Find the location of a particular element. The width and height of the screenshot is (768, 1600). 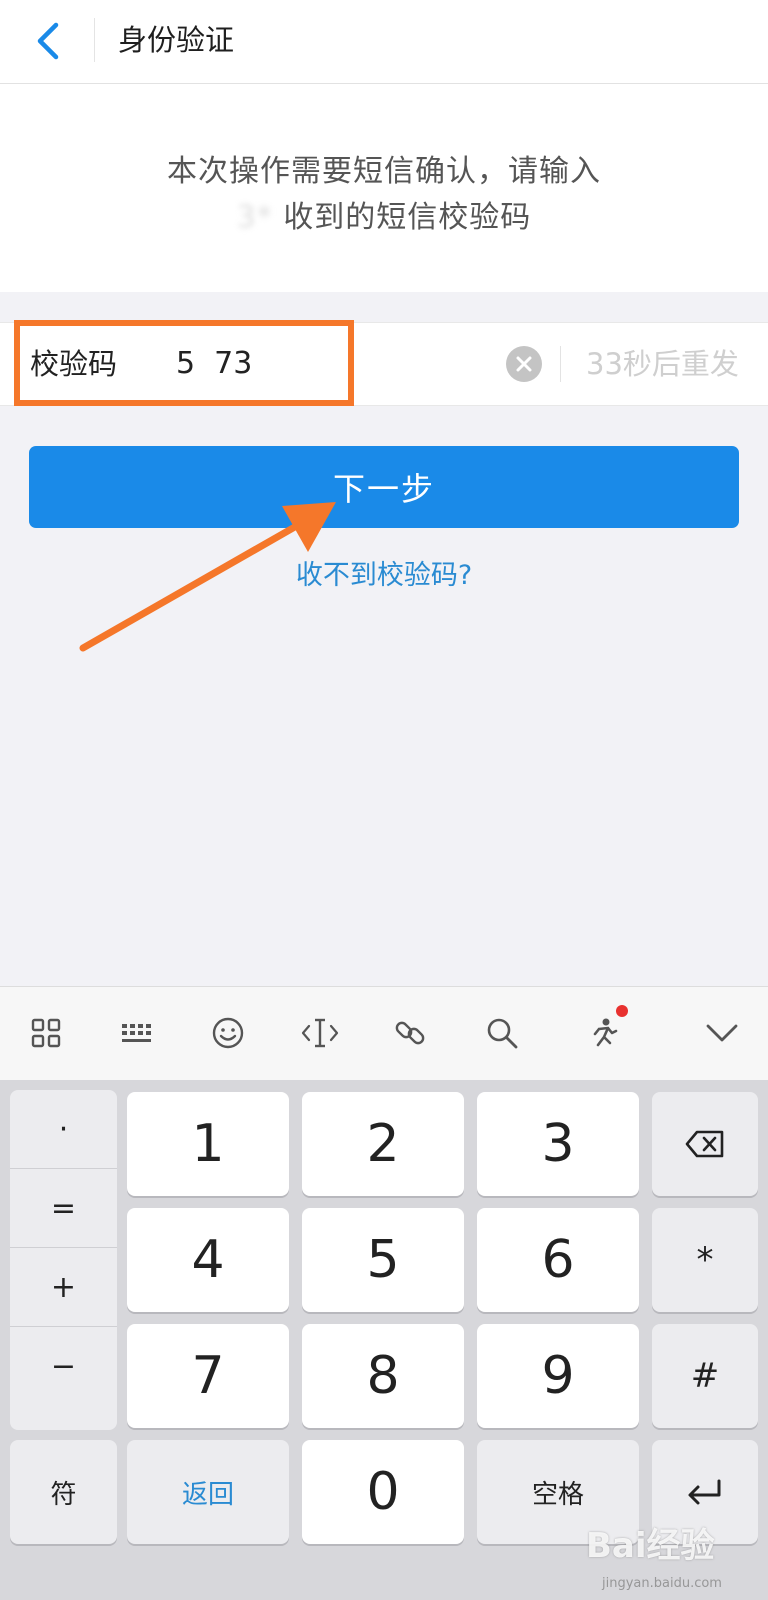

key-1: 1 is located at coordinates (208, 1144).